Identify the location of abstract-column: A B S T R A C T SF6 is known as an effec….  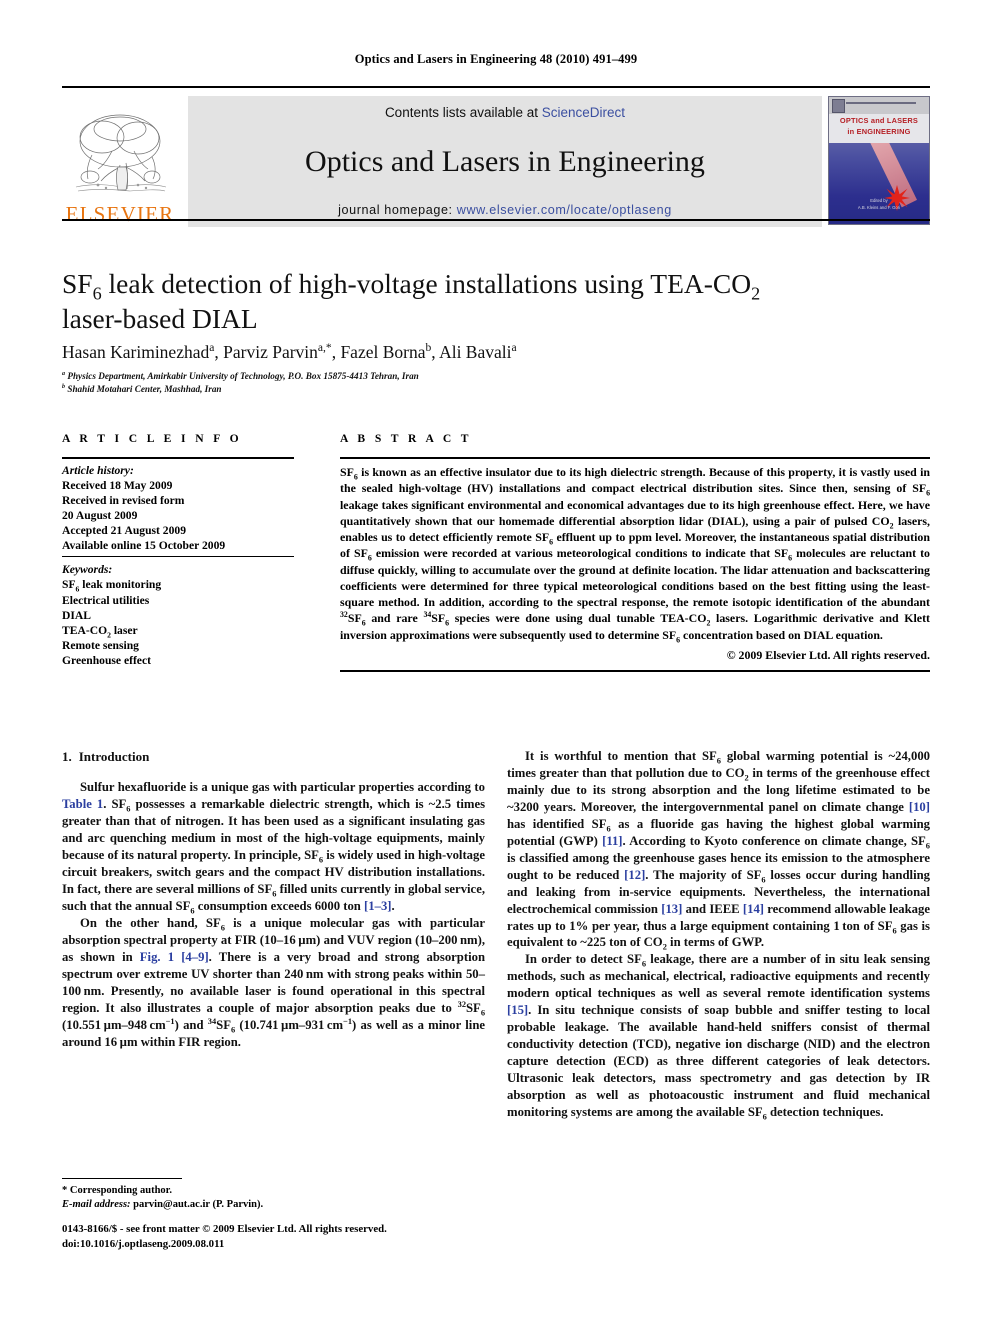
(635, 552).